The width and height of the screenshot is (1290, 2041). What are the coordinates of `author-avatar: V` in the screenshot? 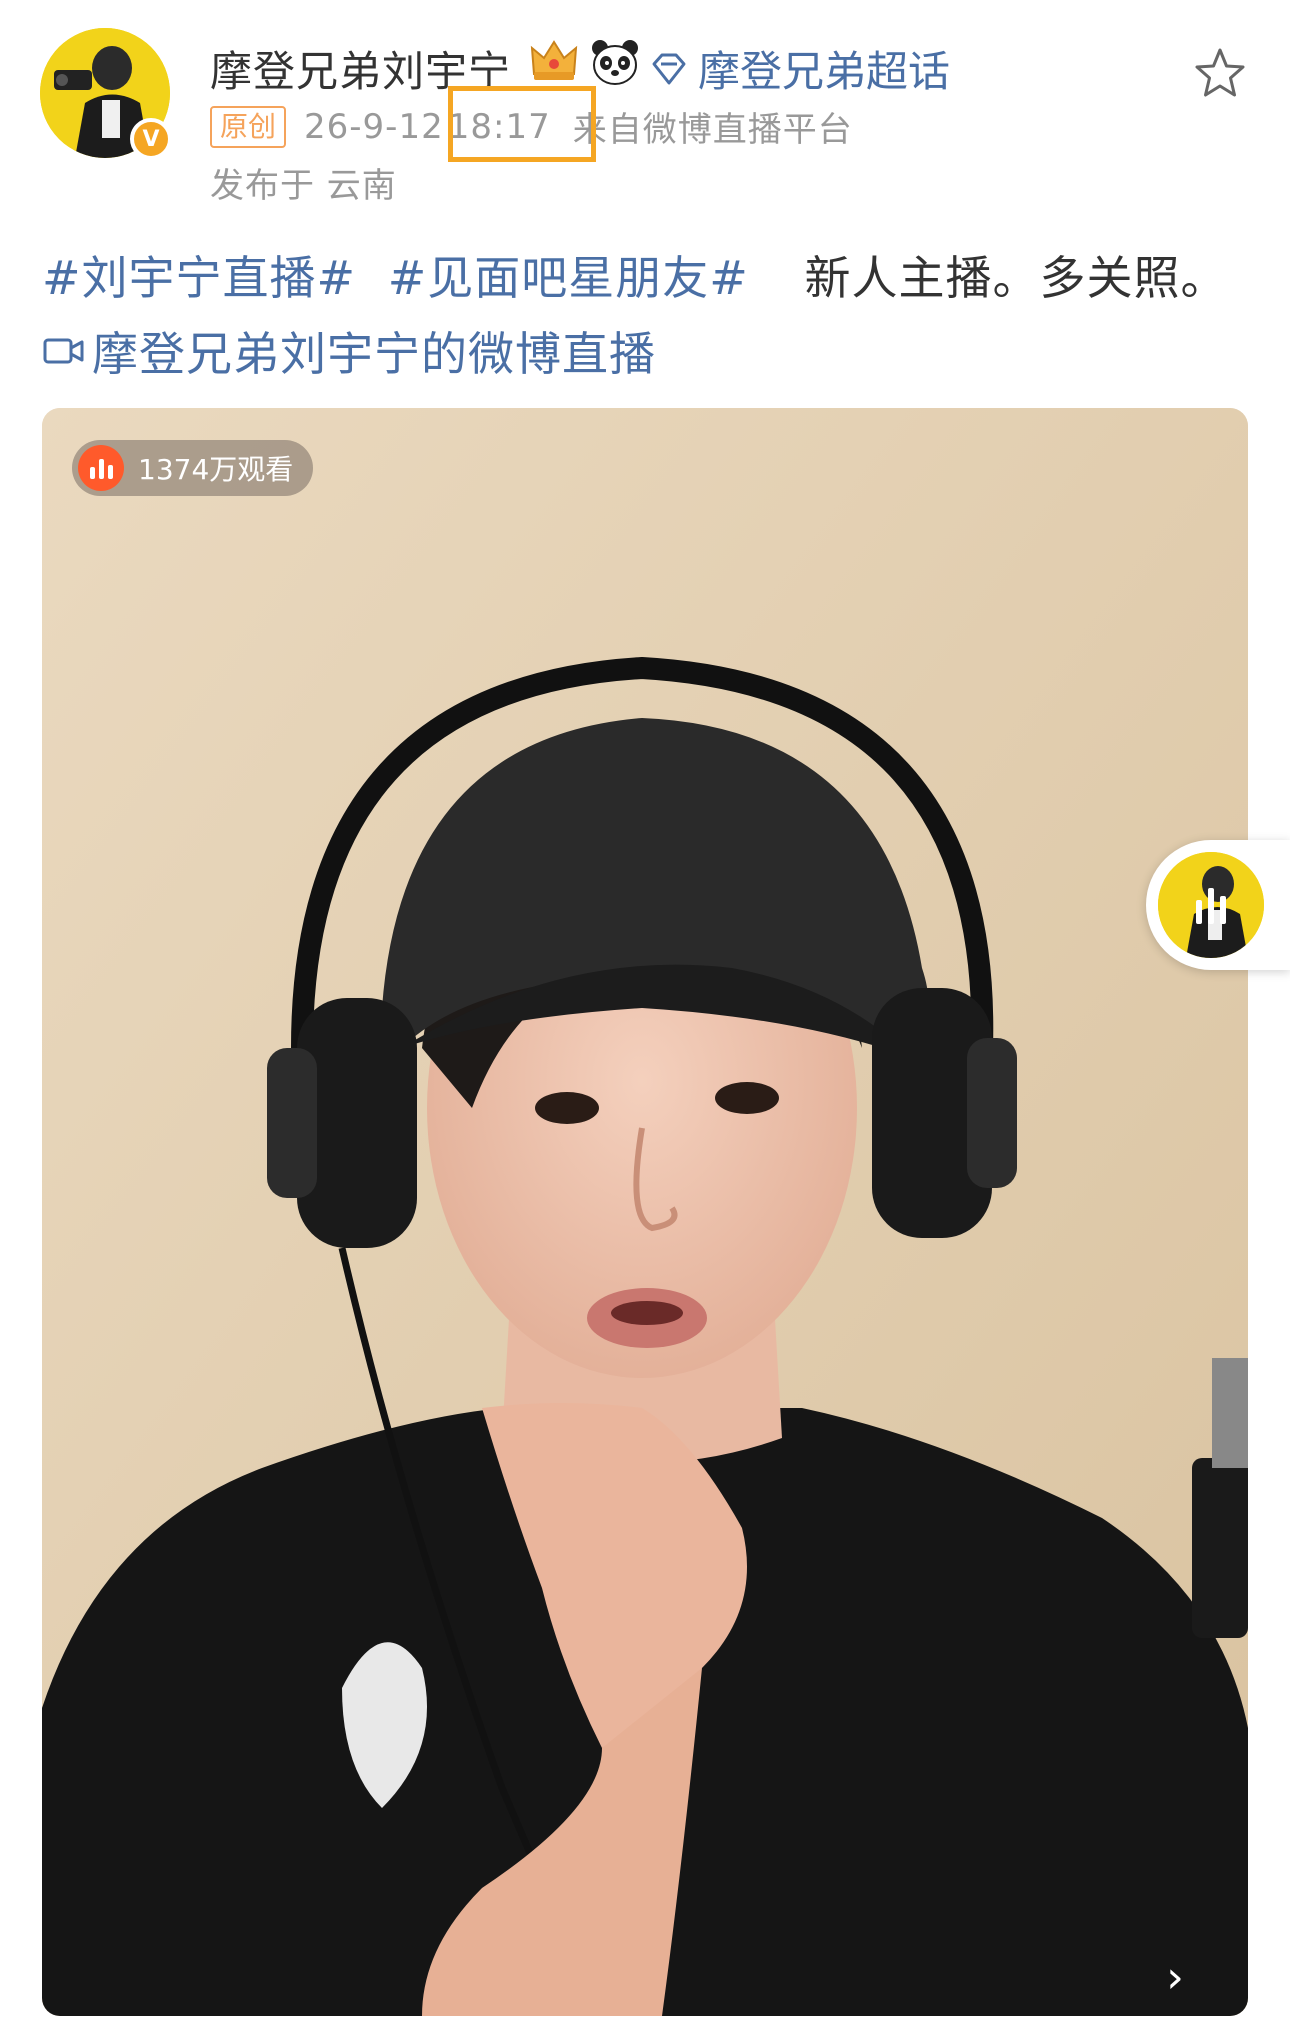 It's located at (106, 94).